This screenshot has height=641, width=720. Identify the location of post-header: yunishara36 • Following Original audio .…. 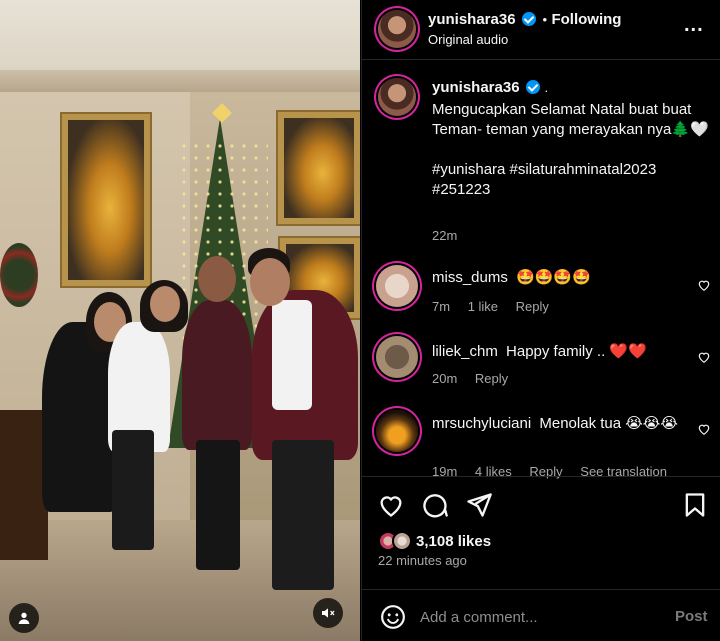
(541, 30).